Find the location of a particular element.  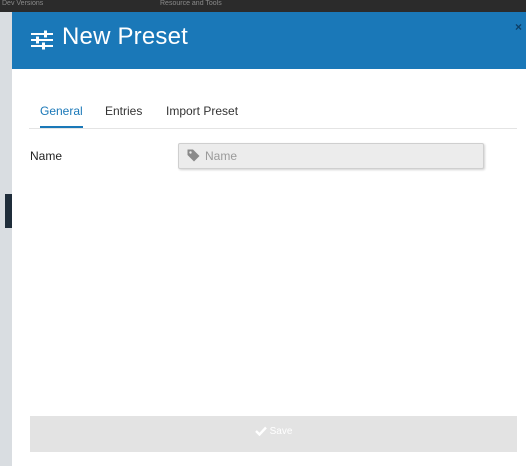

background-sidebar is located at coordinates (6, 239).